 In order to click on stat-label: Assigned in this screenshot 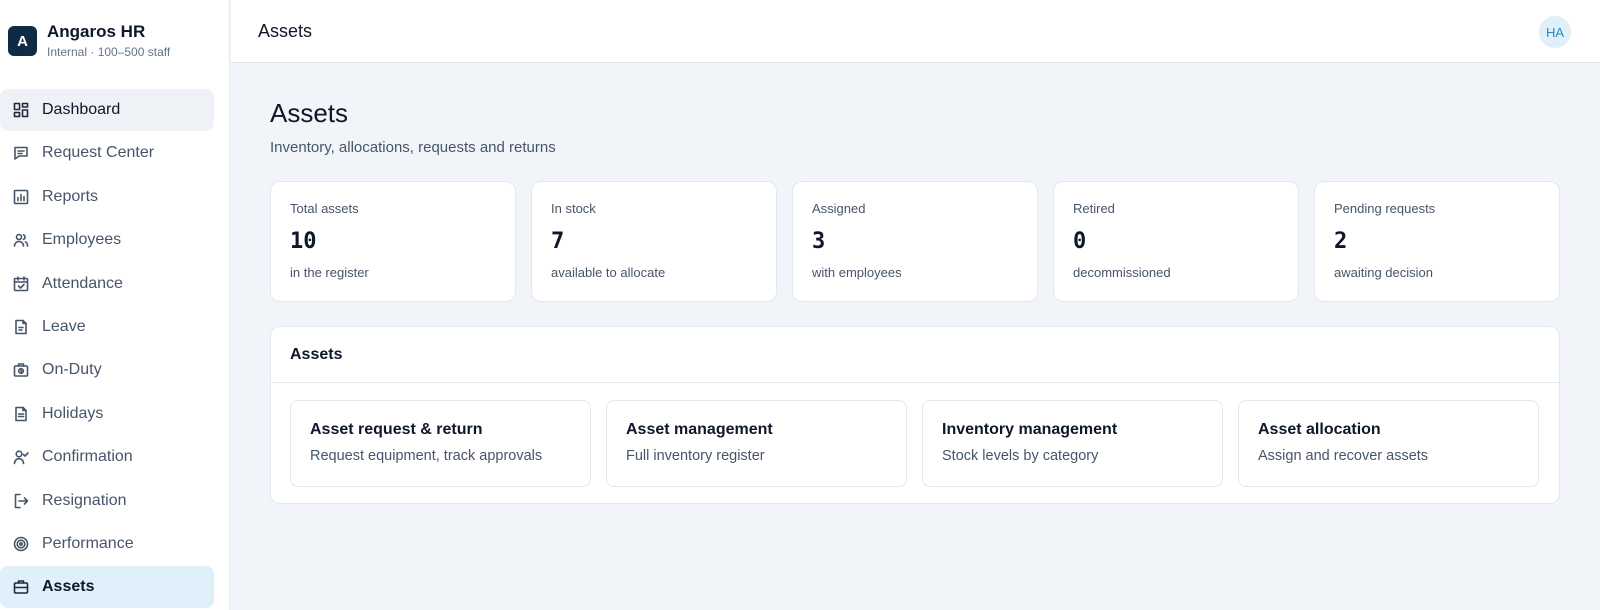, I will do `click(839, 208)`.